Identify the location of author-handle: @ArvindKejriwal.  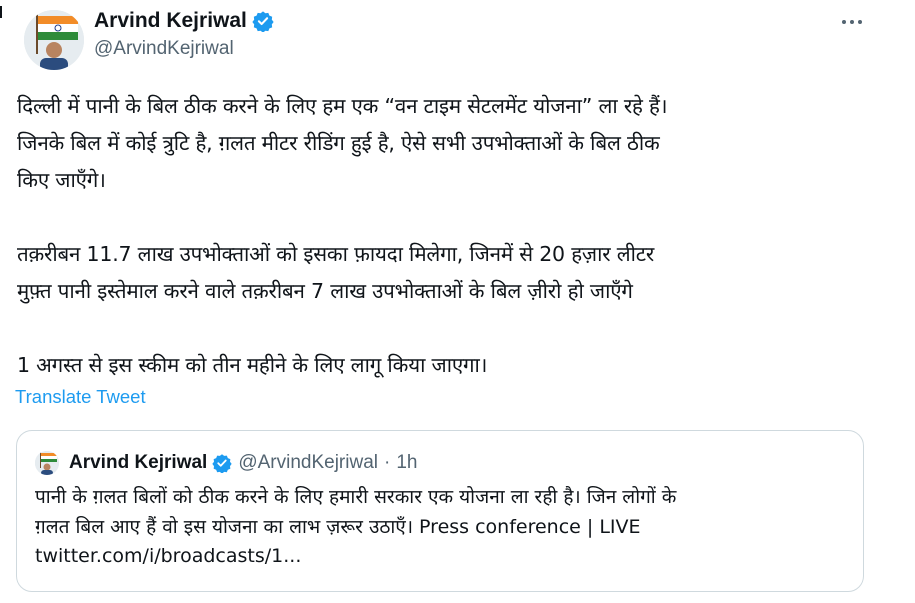
(164, 49).